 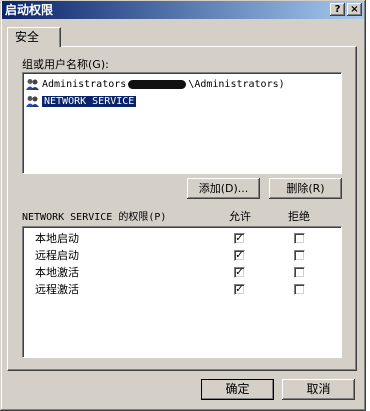 What do you see at coordinates (299, 289) in the screenshot?
I see `deny-remote-activation-checkbox` at bounding box center [299, 289].